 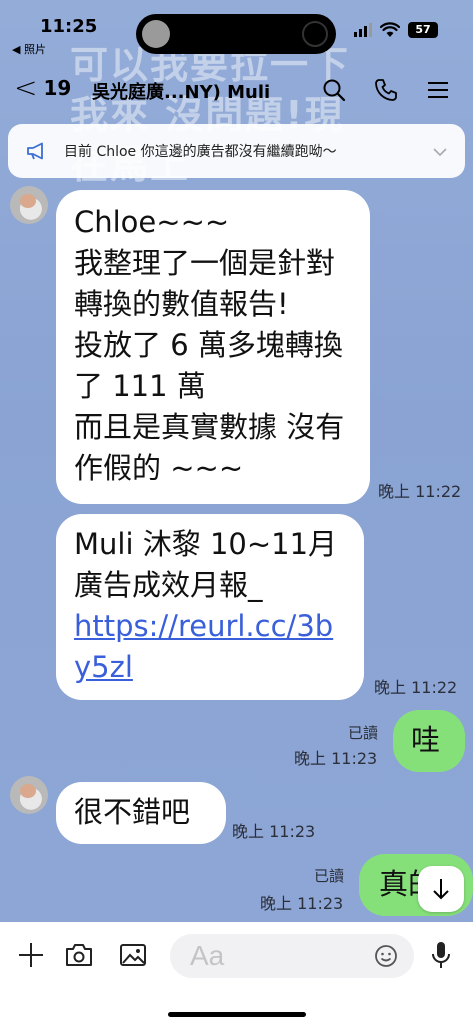 I want to click on chevron-down-icon, so click(x=440, y=151).